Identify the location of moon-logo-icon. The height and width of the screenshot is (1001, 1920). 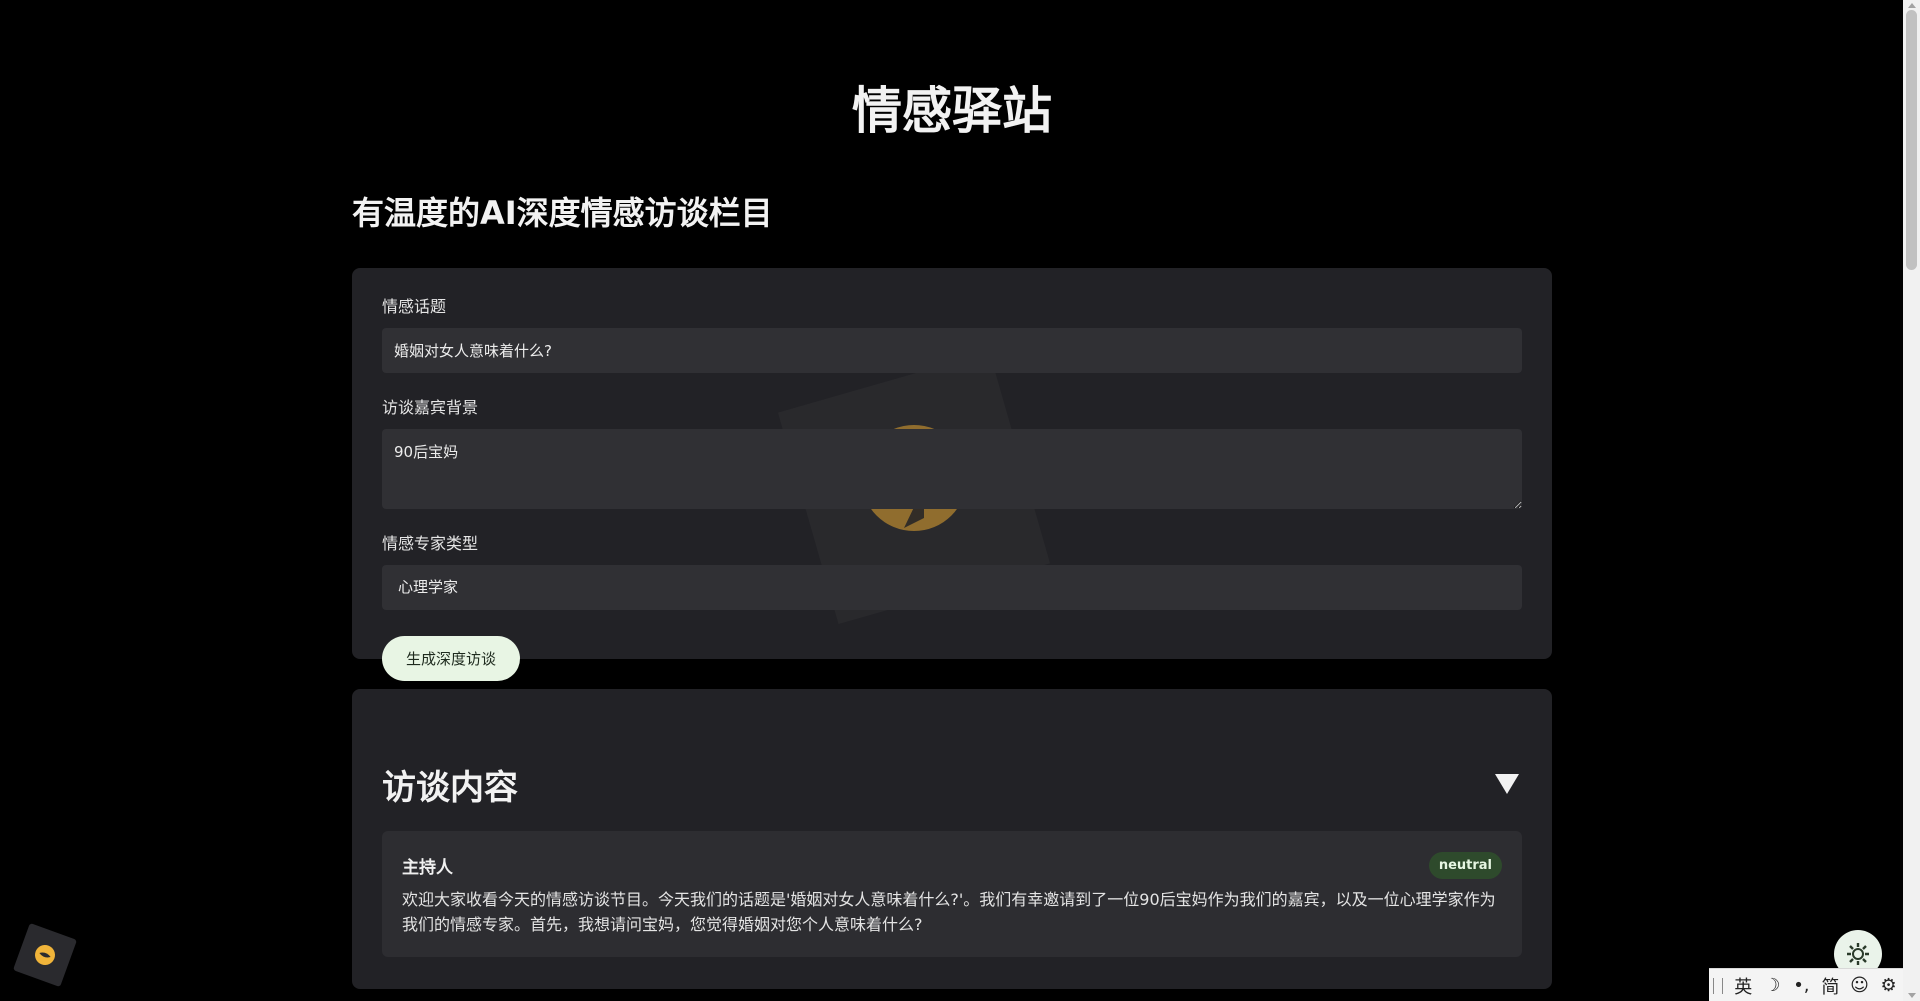
(45, 955).